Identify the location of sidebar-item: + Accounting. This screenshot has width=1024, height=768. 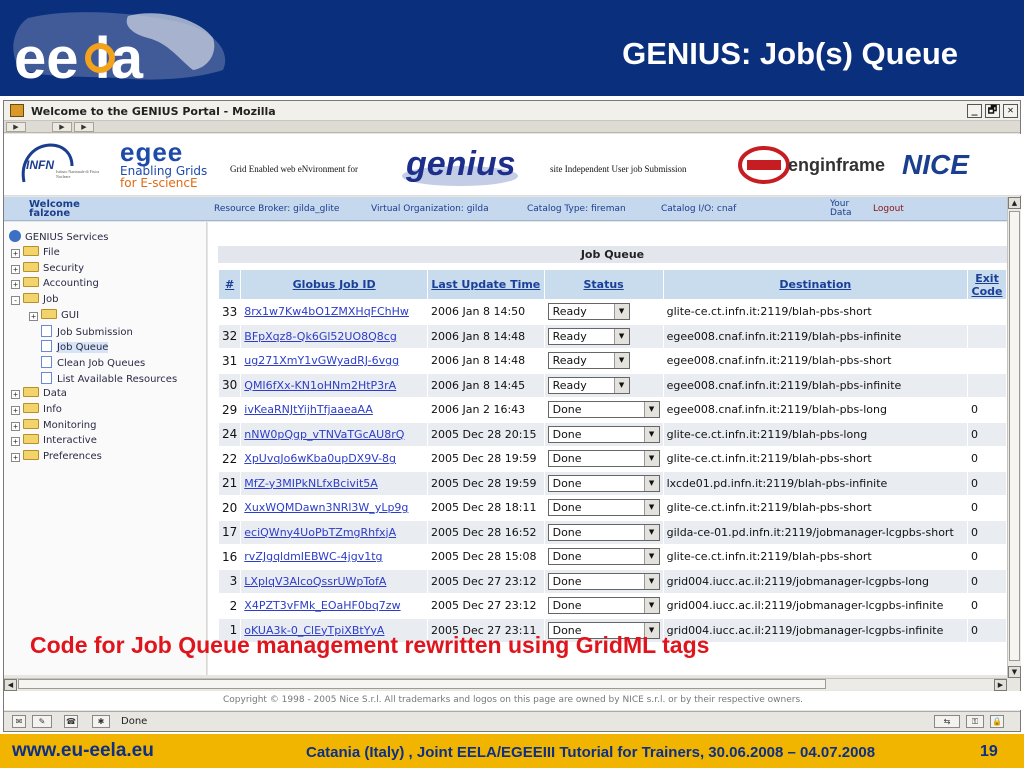
(55, 284).